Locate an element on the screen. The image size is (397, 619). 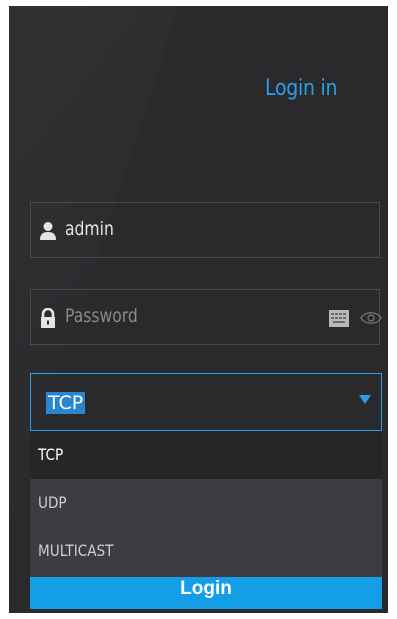
protocol-option-multicast: MULTICAST is located at coordinates (206, 551).